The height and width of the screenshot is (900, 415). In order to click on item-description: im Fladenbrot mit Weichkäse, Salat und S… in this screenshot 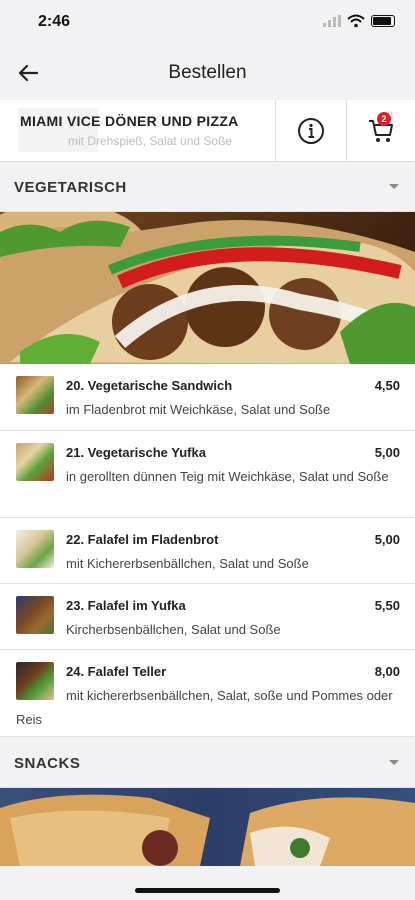, I will do `click(198, 409)`.